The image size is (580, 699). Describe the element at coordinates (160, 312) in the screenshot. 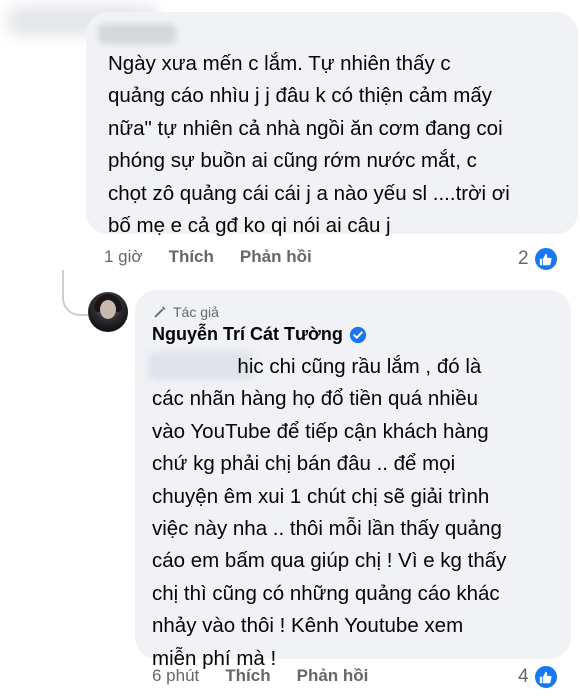

I see `pen-icon` at that location.